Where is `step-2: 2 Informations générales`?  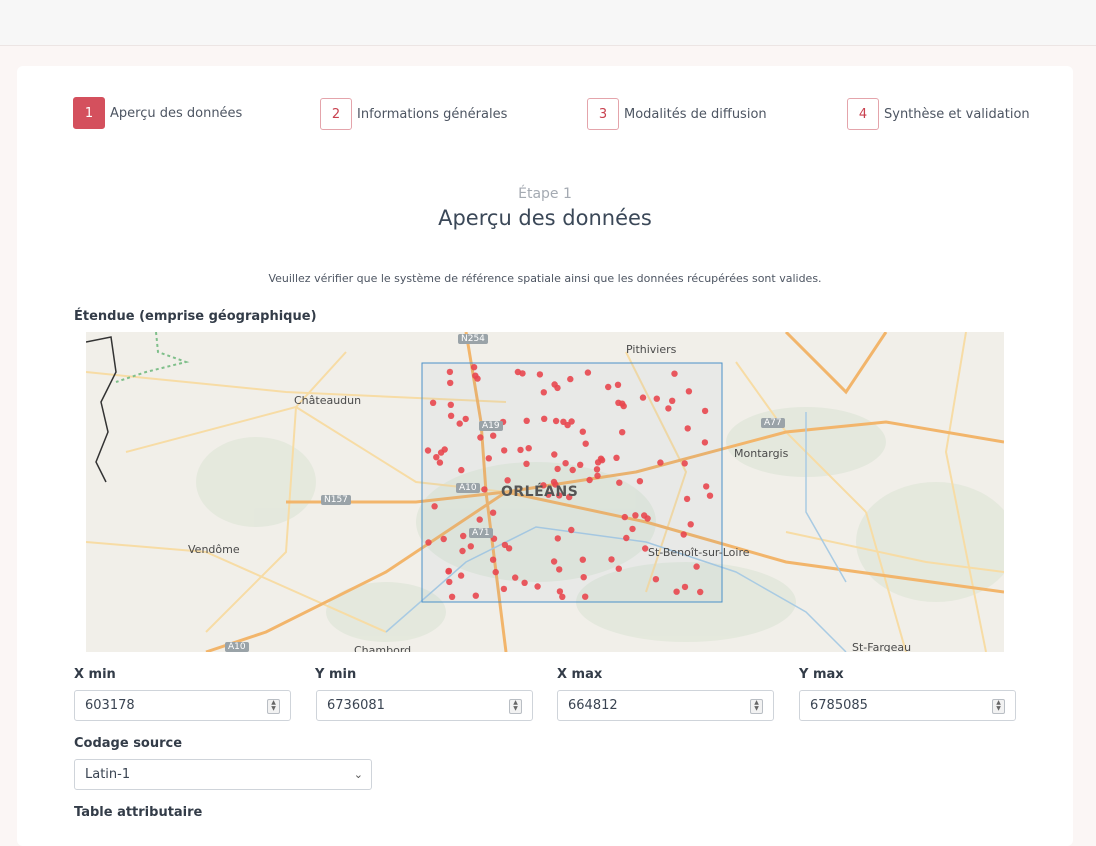 step-2: 2 Informations générales is located at coordinates (413, 114).